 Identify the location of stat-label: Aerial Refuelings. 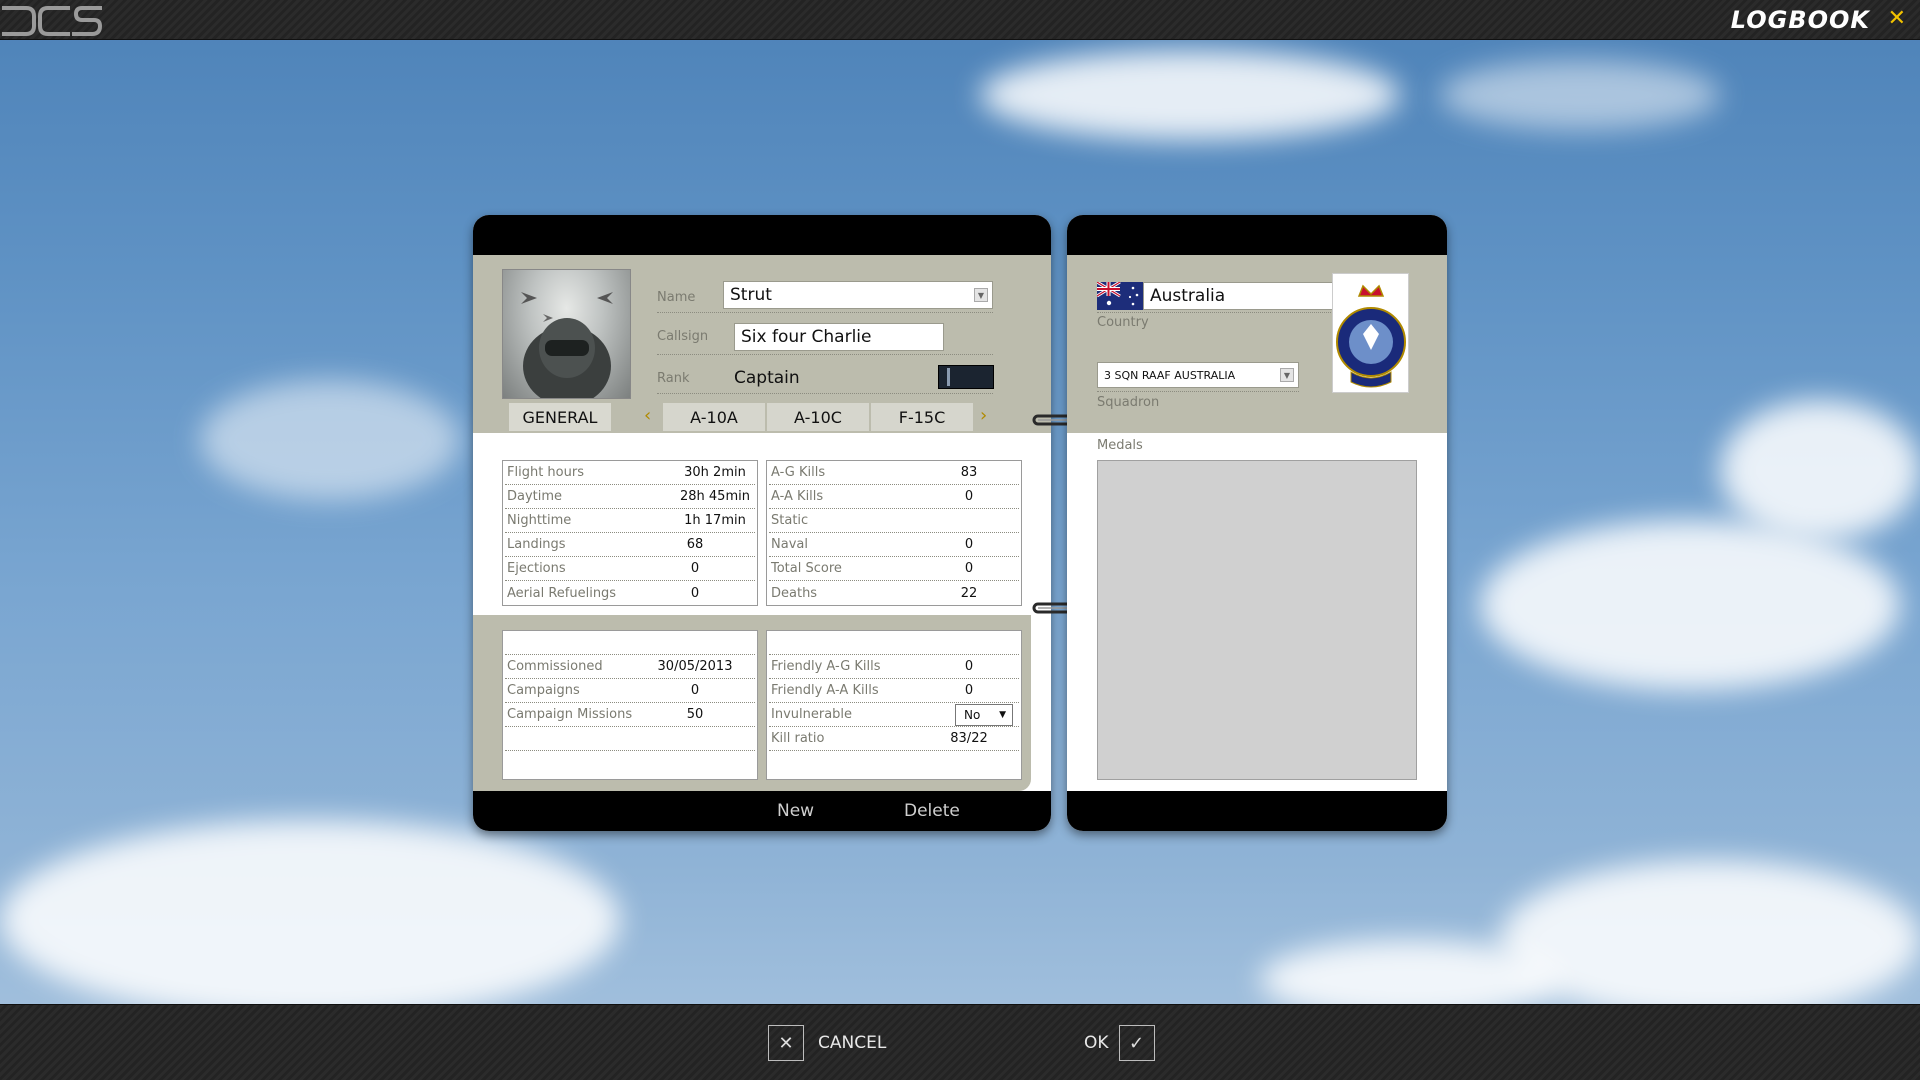
(562, 593).